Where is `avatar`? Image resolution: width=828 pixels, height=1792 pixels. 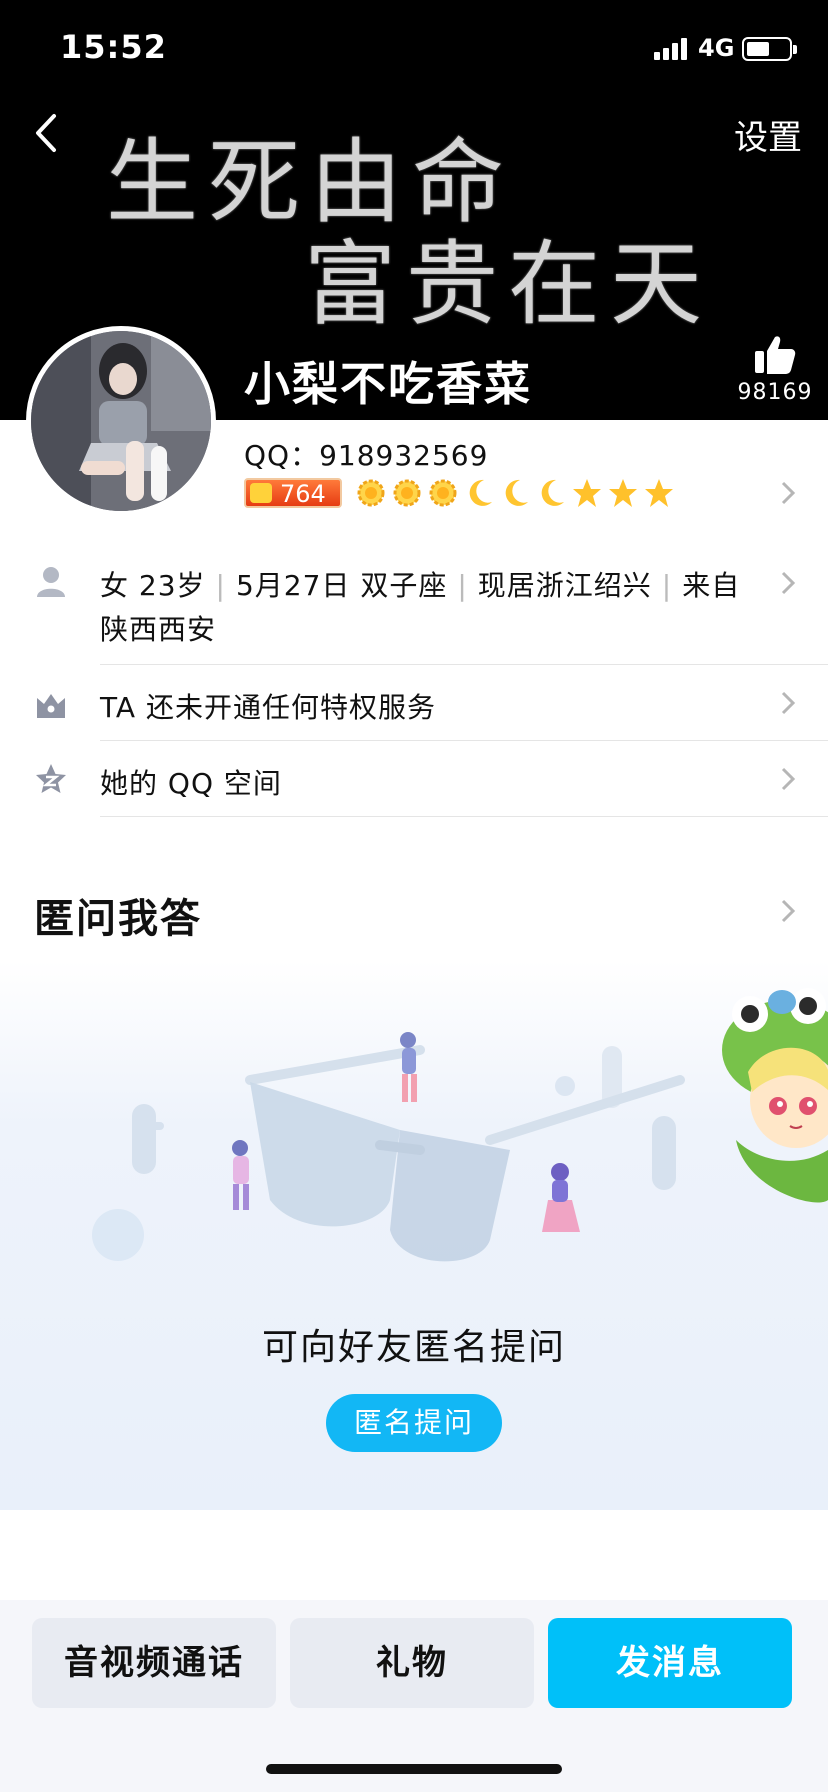
avatar is located at coordinates (121, 421).